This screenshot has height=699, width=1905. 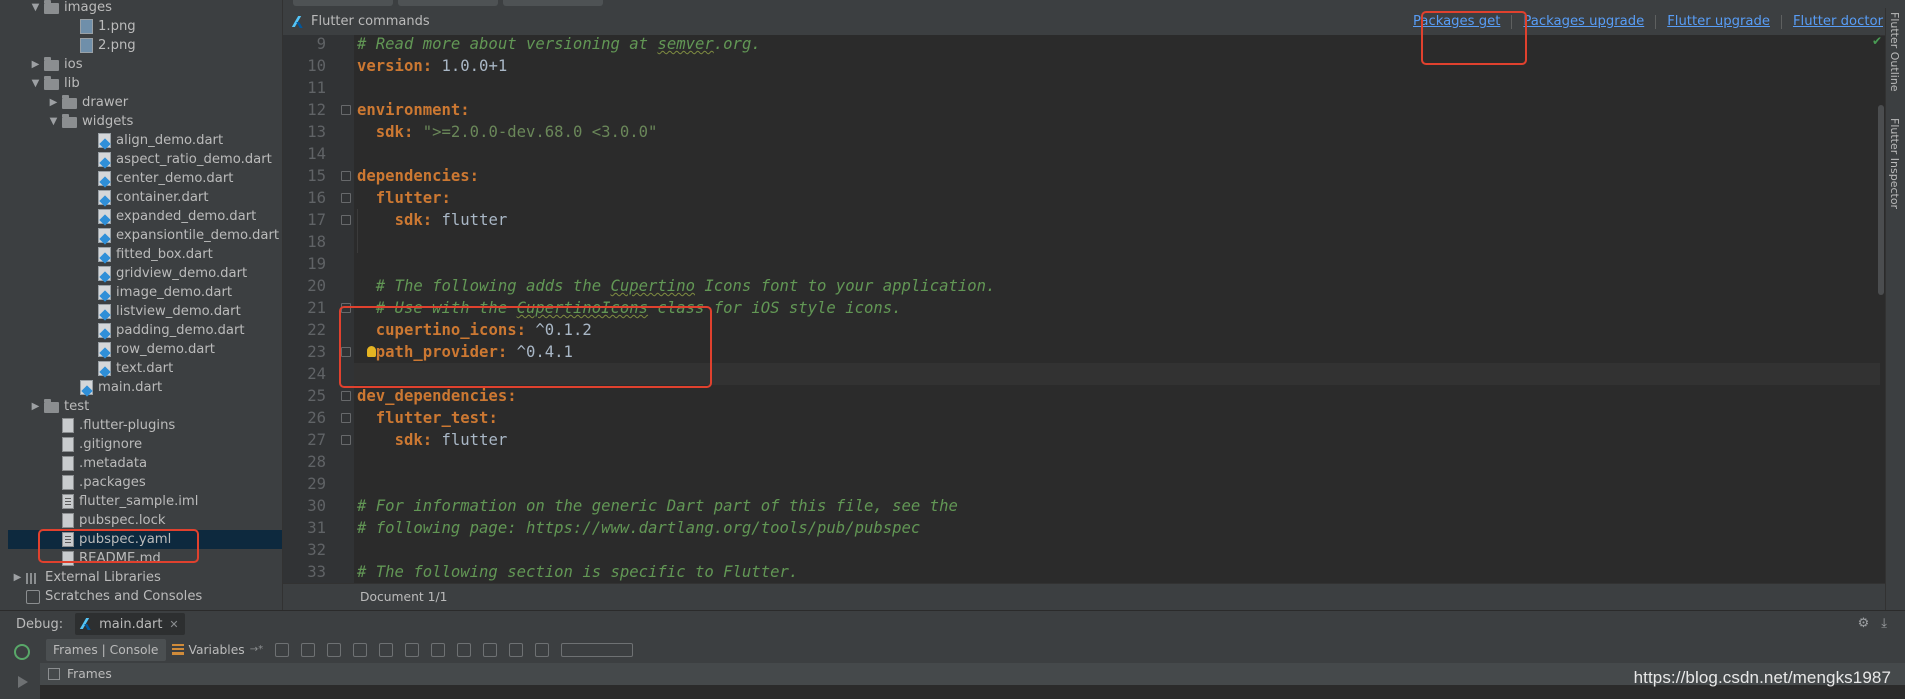 What do you see at coordinates (1456, 21) in the screenshot?
I see `packages-get-link: Packages get` at bounding box center [1456, 21].